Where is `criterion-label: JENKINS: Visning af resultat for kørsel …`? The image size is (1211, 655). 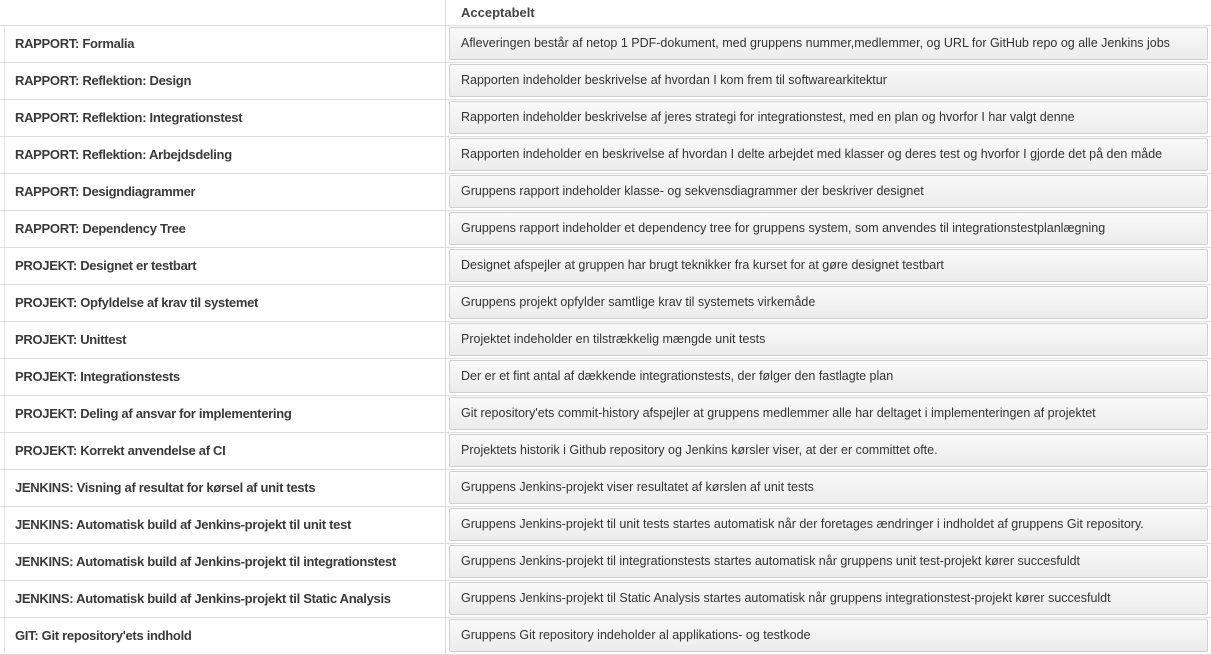 criterion-label: JENKINS: Visning af resultat for kørsel … is located at coordinates (225, 488).